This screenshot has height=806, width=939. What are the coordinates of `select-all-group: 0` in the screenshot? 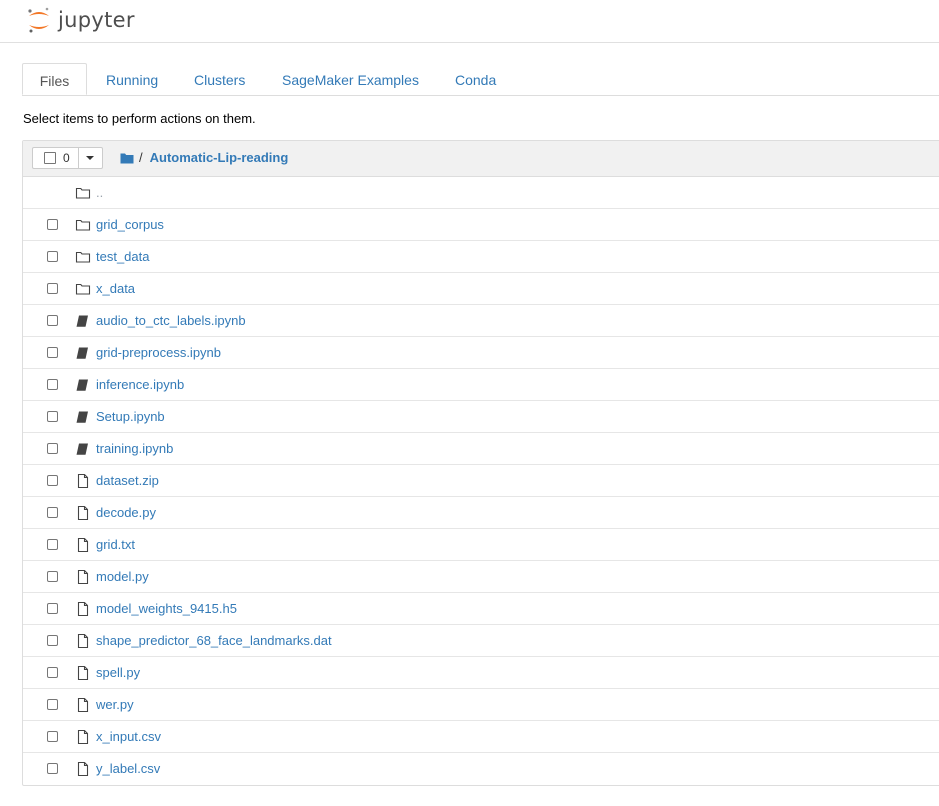 It's located at (67, 158).